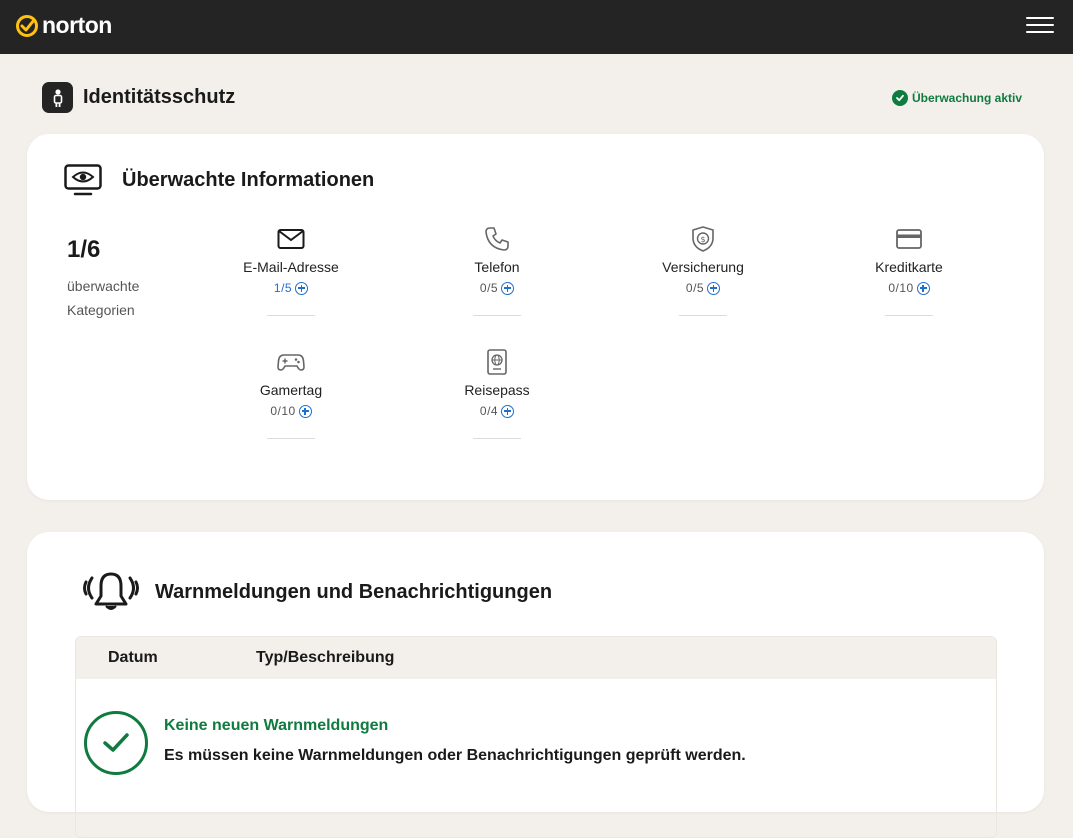 Image resolution: width=1073 pixels, height=838 pixels. Describe the element at coordinates (1040, 26) in the screenshot. I see `hamburger-menu-button` at that location.